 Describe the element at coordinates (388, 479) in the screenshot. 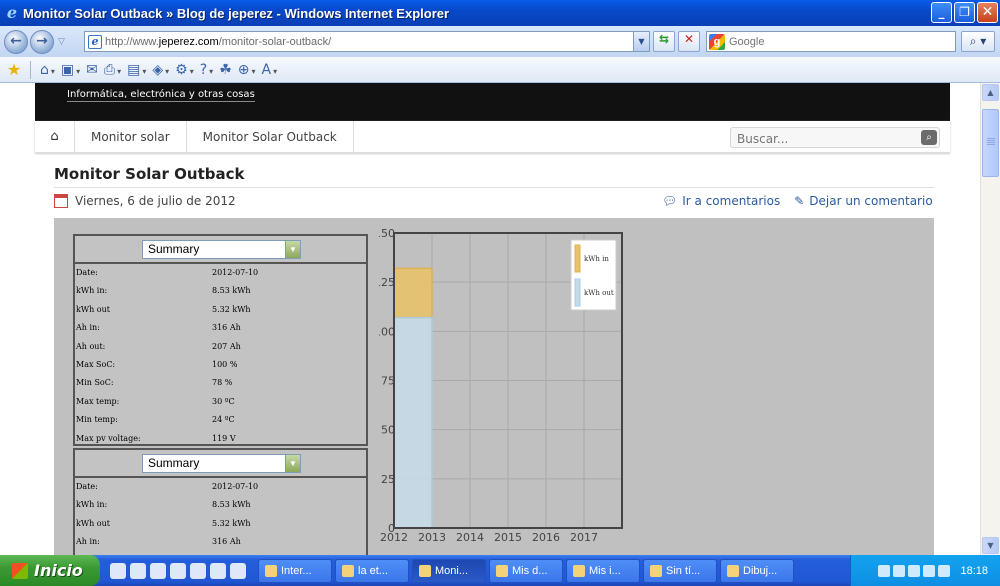

I see `y-tick-label: 25` at that location.